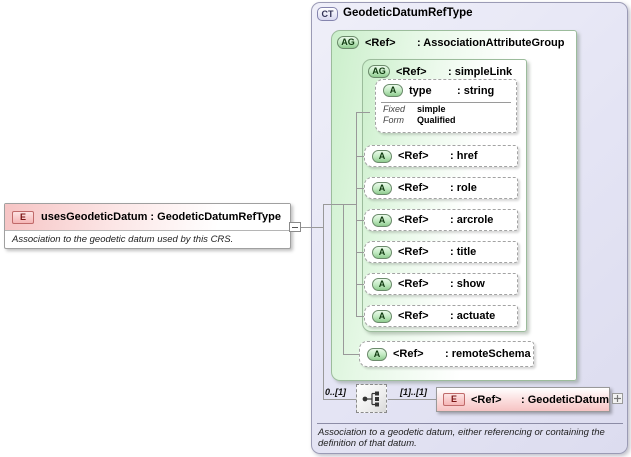 The width and height of the screenshot is (631, 457). I want to click on sequence-icon, so click(370, 398).